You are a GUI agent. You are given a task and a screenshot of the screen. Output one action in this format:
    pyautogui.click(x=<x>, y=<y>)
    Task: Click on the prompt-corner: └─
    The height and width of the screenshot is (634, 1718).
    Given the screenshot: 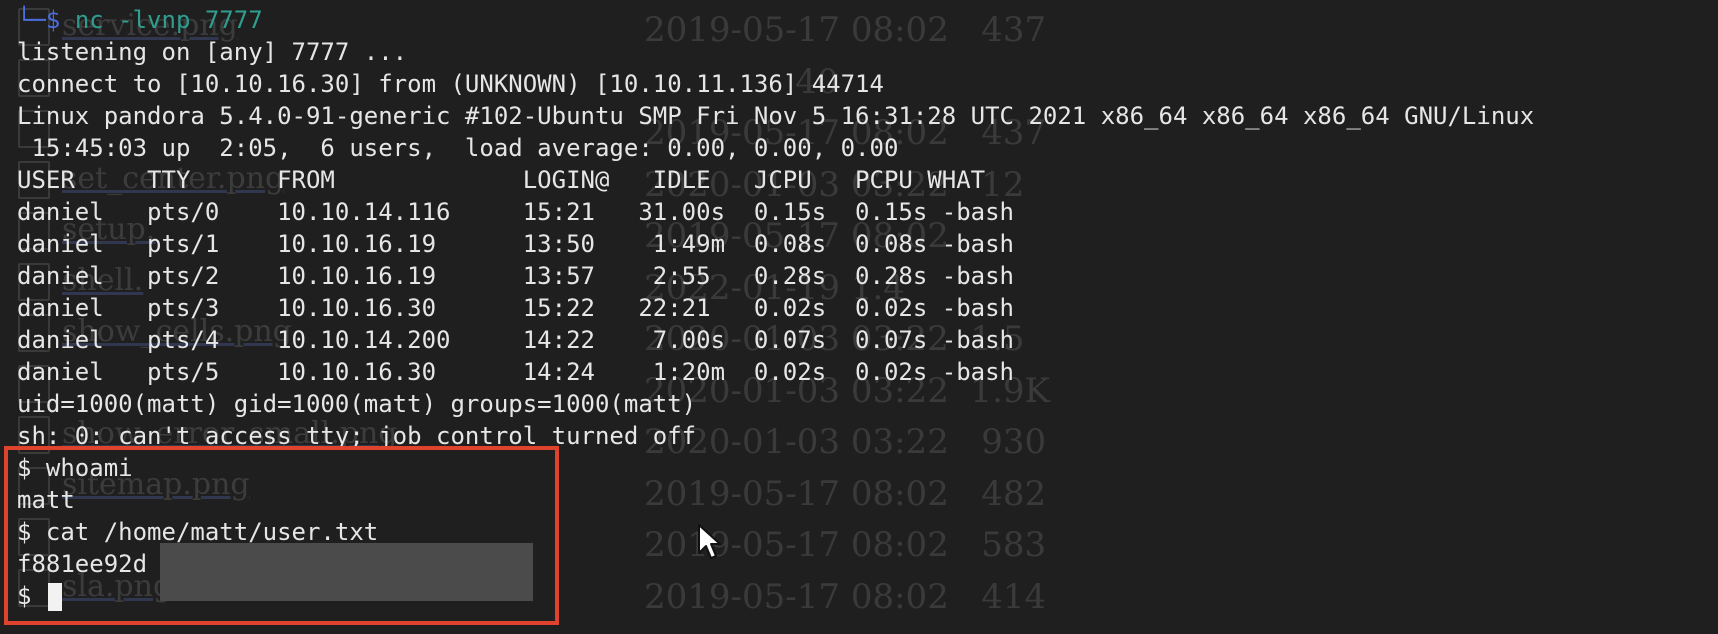 What is the action you would take?
    pyautogui.click(x=31, y=20)
    